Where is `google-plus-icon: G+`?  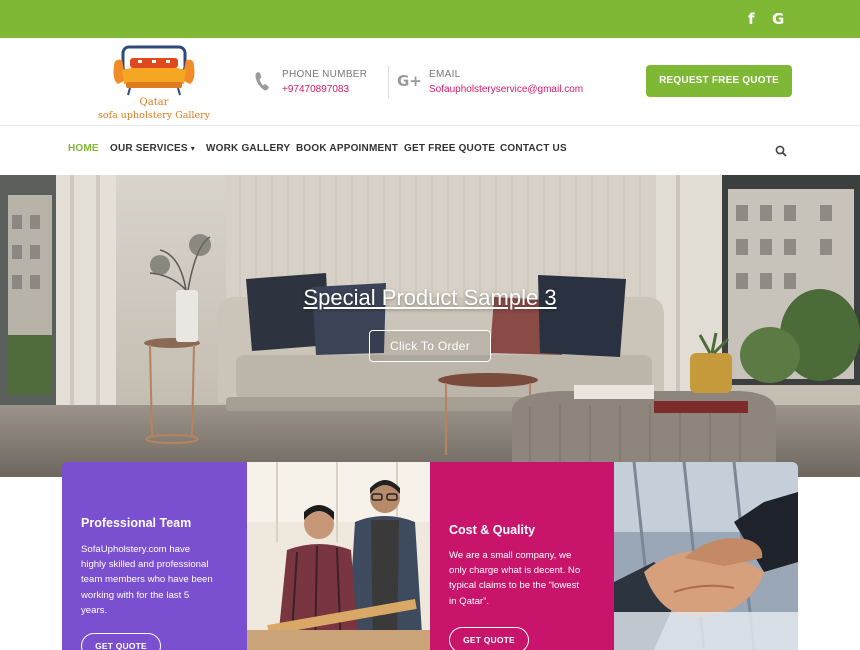
google-plus-icon: G+ is located at coordinates (409, 81).